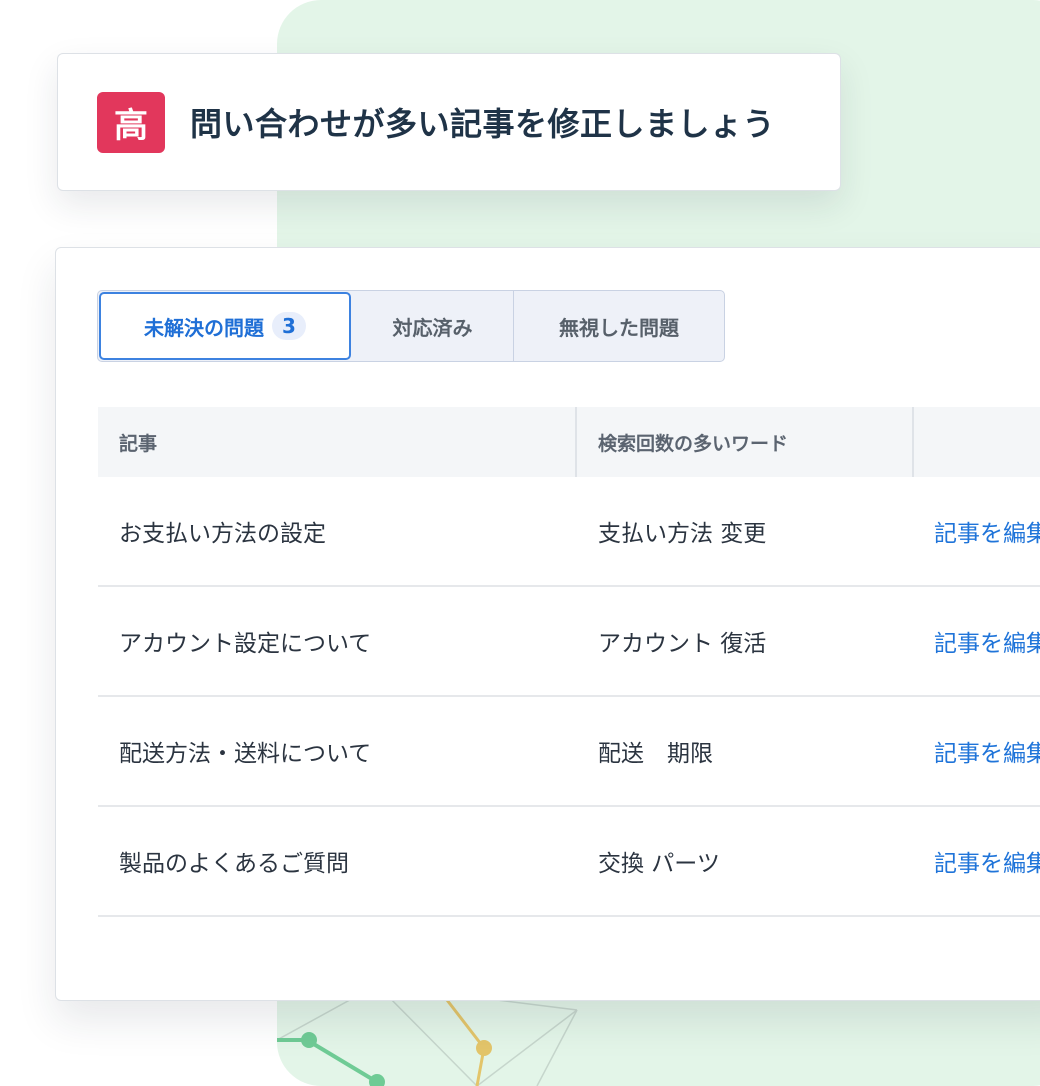 Image resolution: width=1040 pixels, height=1086 pixels. I want to click on status-tabs: 未解決の問題 3 対応済み 無視した問題, so click(411, 326).